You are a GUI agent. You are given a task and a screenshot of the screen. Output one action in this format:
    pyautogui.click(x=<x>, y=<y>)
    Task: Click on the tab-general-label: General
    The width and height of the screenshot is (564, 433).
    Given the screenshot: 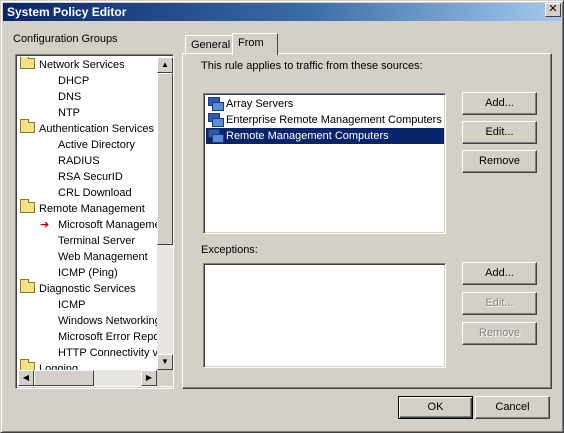 What is the action you would take?
    pyautogui.click(x=211, y=45)
    